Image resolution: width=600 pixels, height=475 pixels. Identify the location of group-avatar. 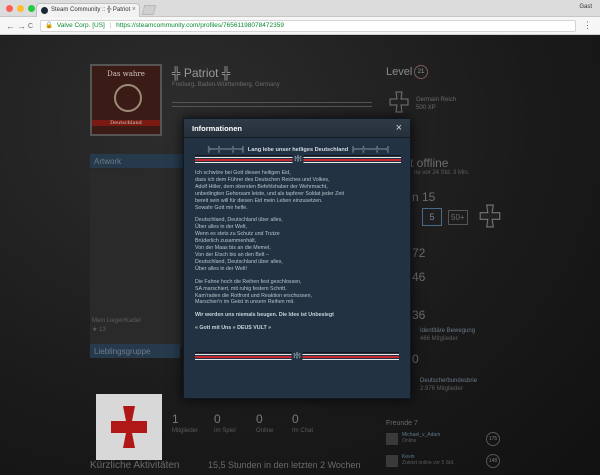
(129, 427).